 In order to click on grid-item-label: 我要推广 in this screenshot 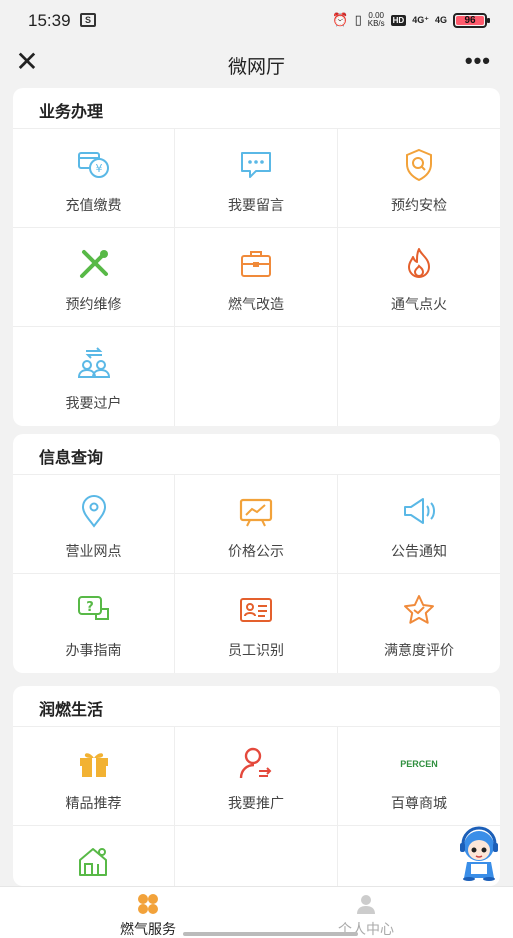, I will do `click(256, 803)`.